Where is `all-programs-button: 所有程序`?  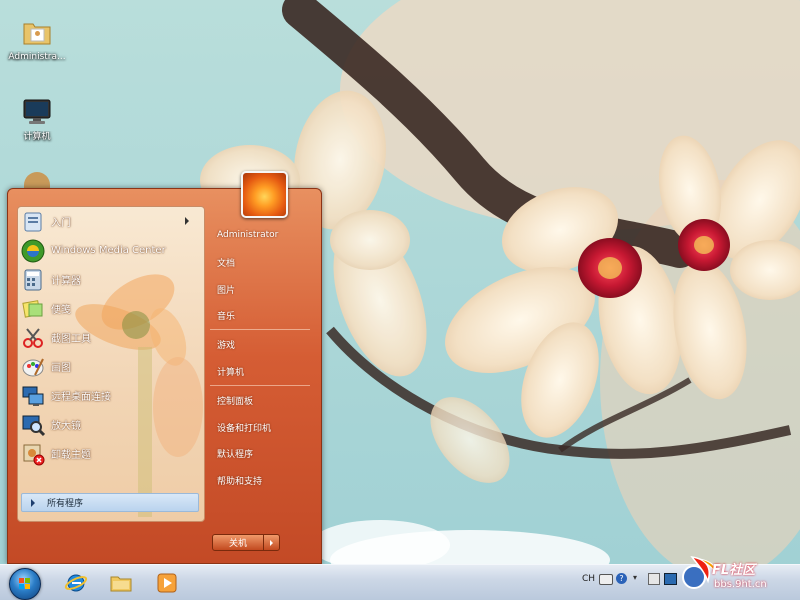 all-programs-button: 所有程序 is located at coordinates (110, 502).